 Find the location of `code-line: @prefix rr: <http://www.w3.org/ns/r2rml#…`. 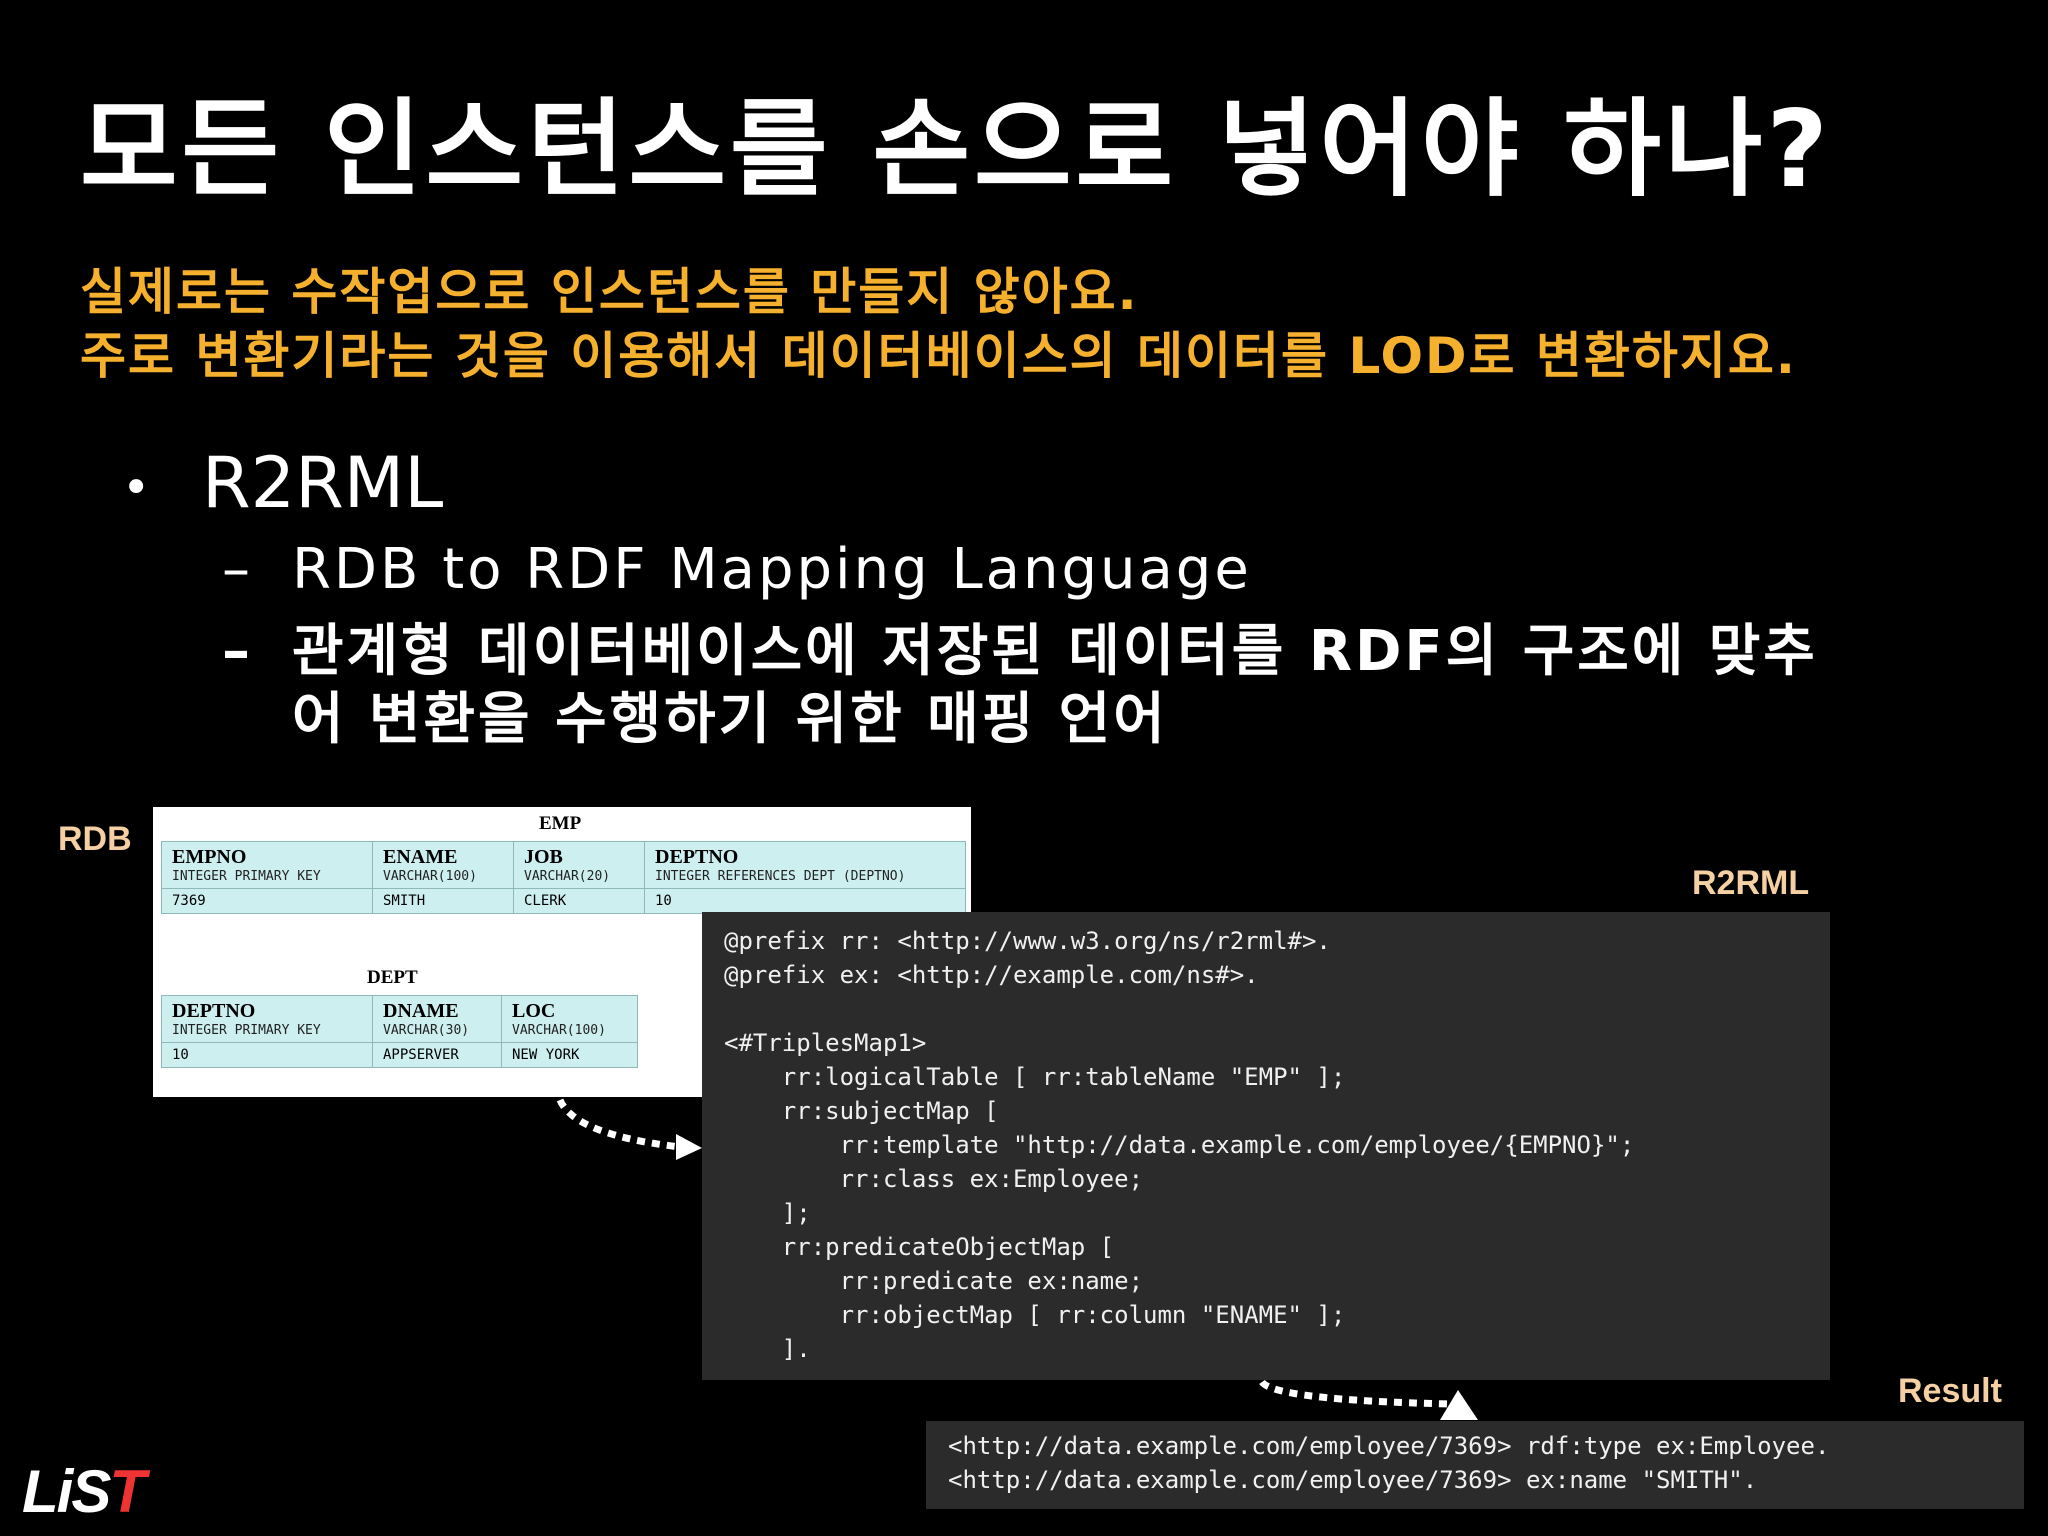

code-line: @prefix rr: <http://www.w3.org/ns/r2rml#… is located at coordinates (1027, 941).